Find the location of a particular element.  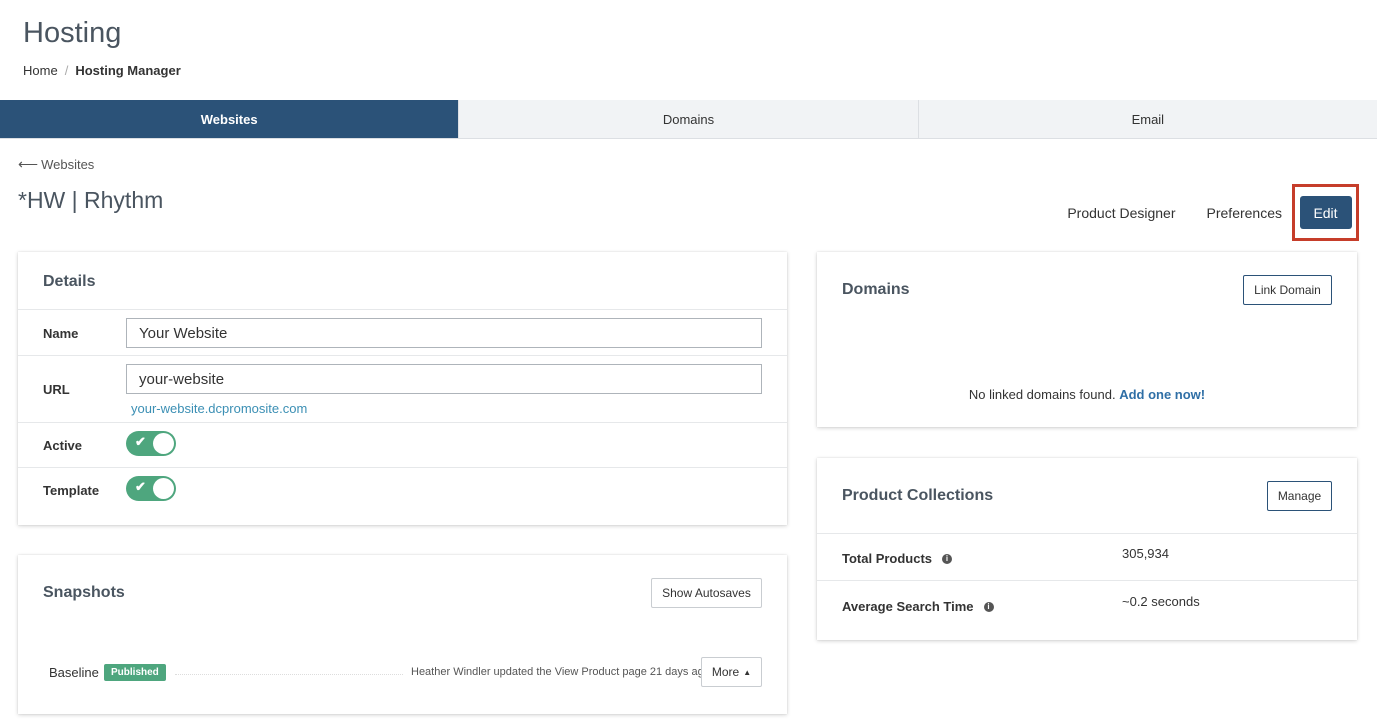

name-label: Name is located at coordinates (61, 333).